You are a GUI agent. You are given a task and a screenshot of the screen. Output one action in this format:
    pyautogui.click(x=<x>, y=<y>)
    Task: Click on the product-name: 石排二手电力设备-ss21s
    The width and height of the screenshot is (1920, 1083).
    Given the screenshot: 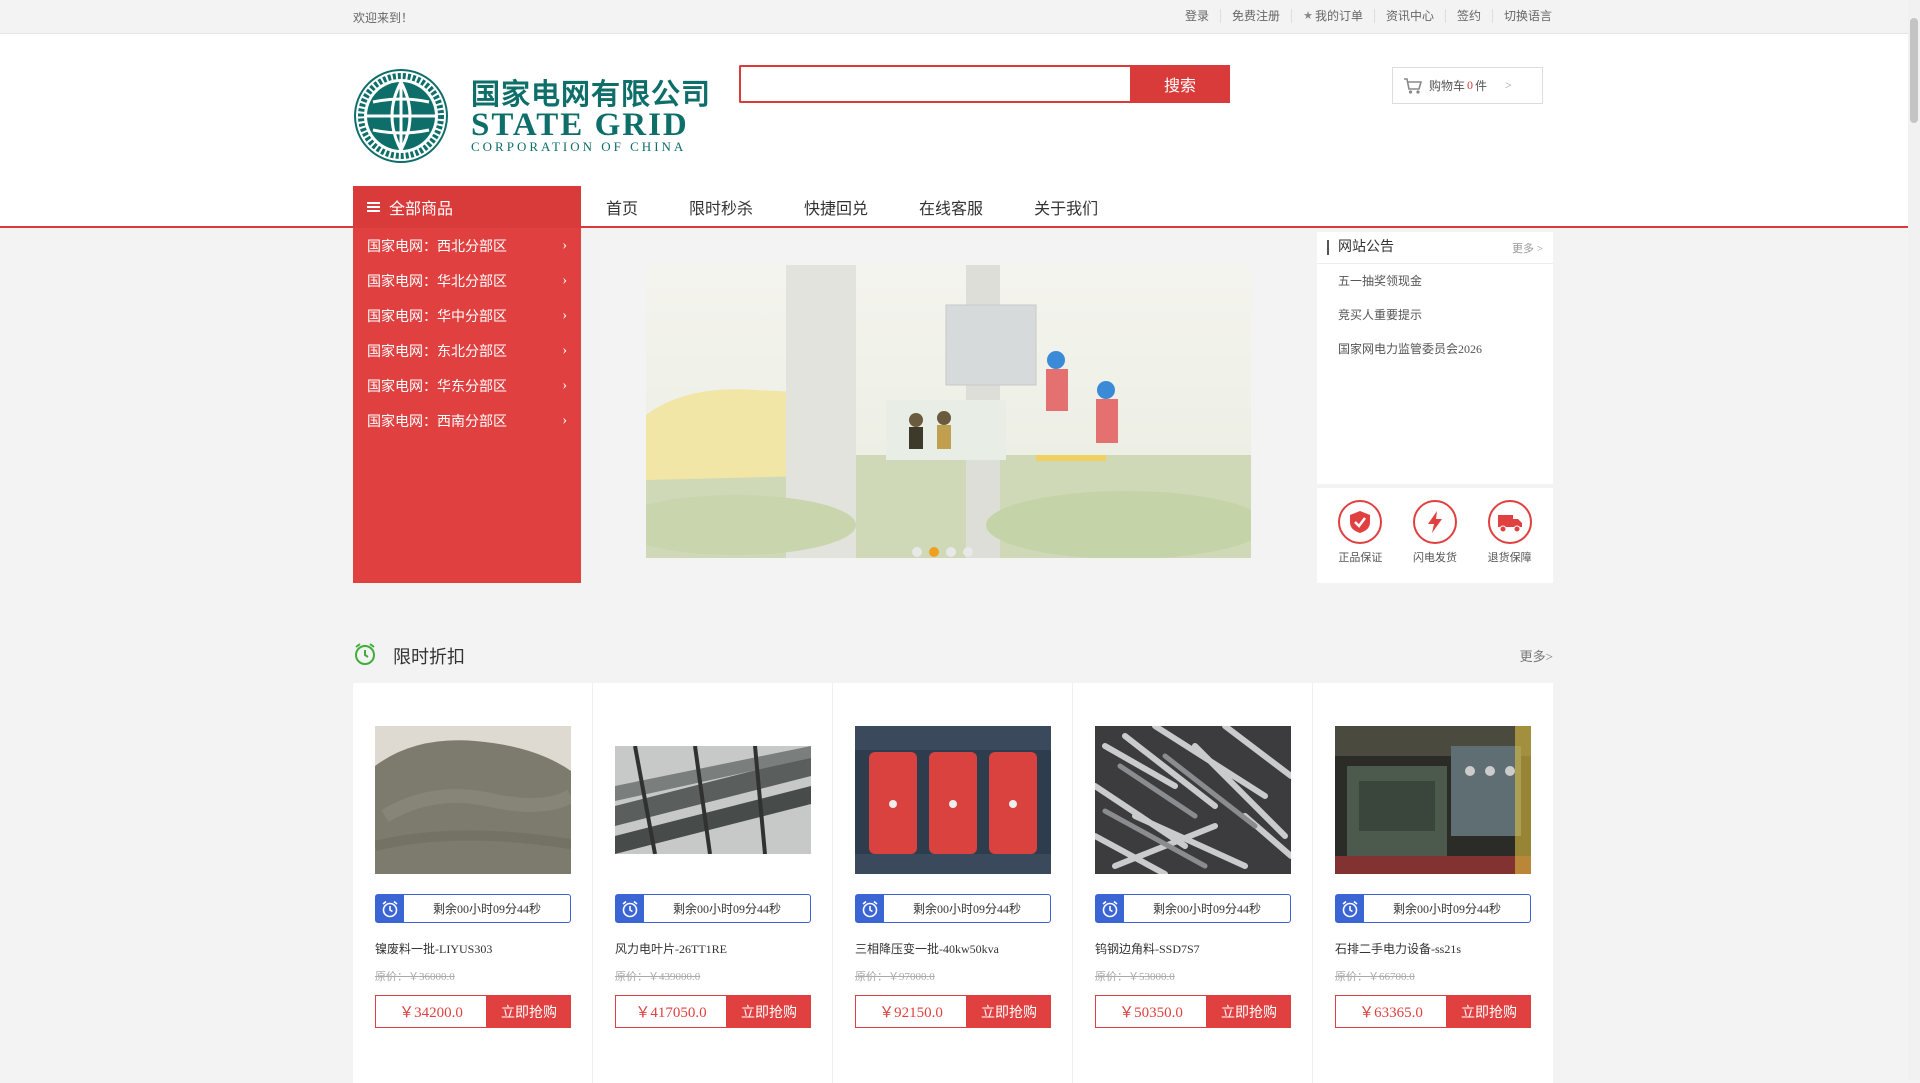 What is the action you would take?
    pyautogui.click(x=1398, y=948)
    